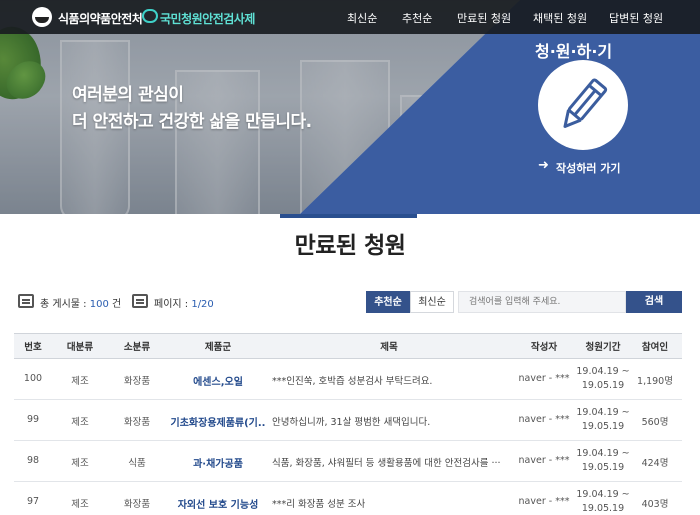  I want to click on col-header-author: 작성자, so click(544, 347).